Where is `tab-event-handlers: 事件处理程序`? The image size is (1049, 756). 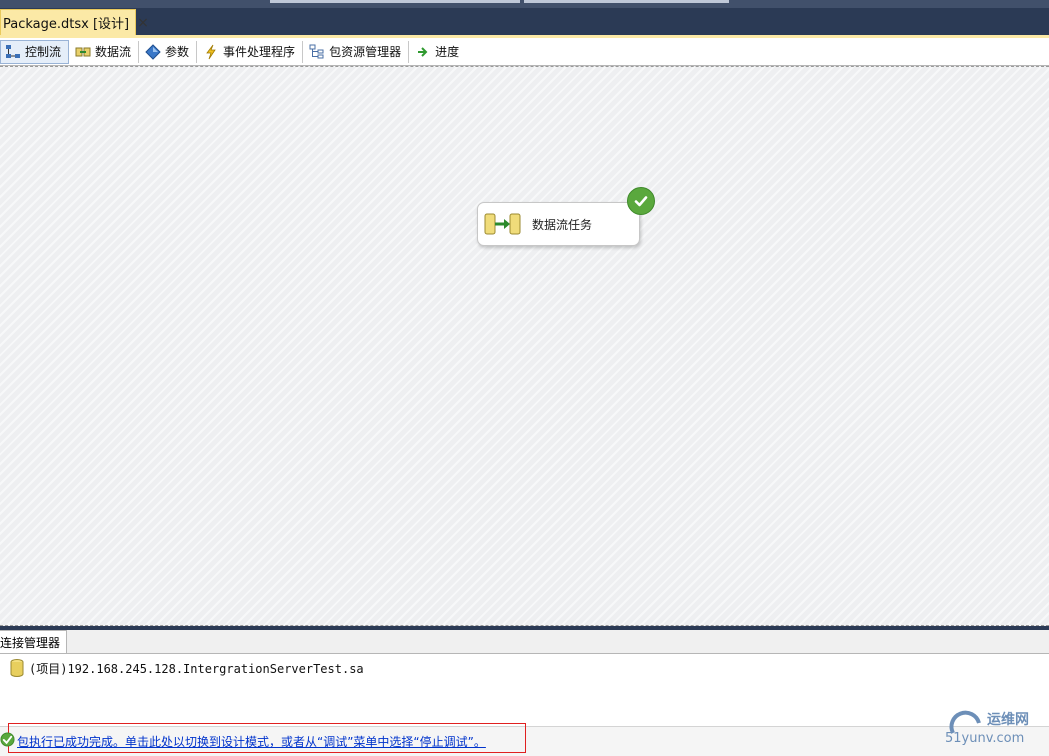
tab-event-handlers: 事件处理程序 is located at coordinates (251, 51).